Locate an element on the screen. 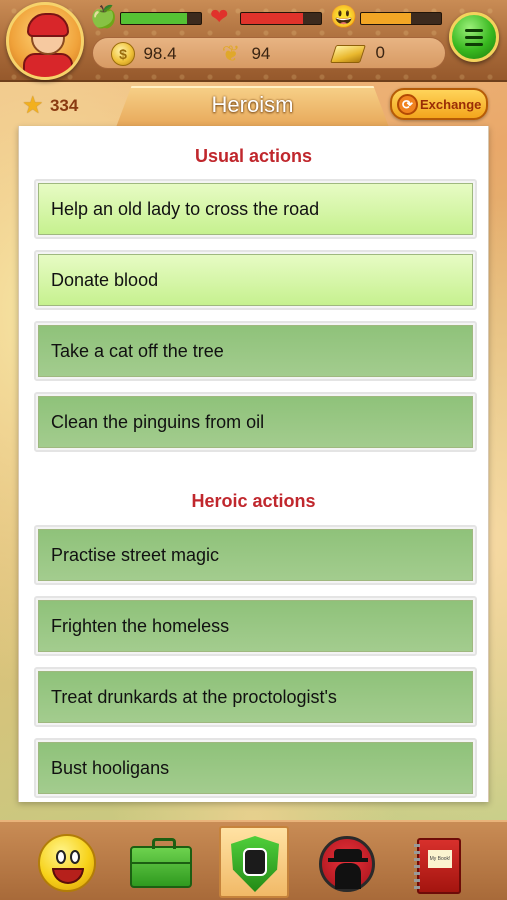 The height and width of the screenshot is (900, 507). gold-value: 0 is located at coordinates (380, 52).